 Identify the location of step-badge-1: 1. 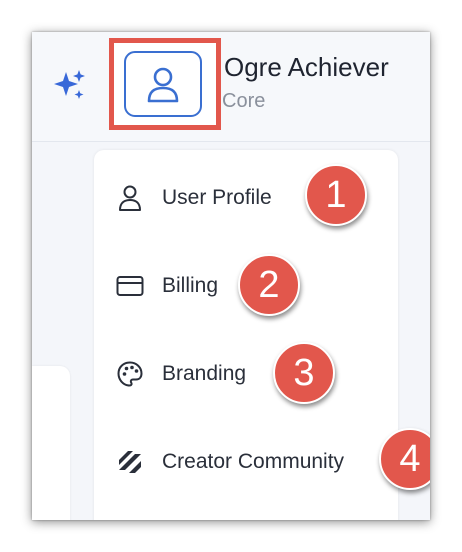
(336, 195).